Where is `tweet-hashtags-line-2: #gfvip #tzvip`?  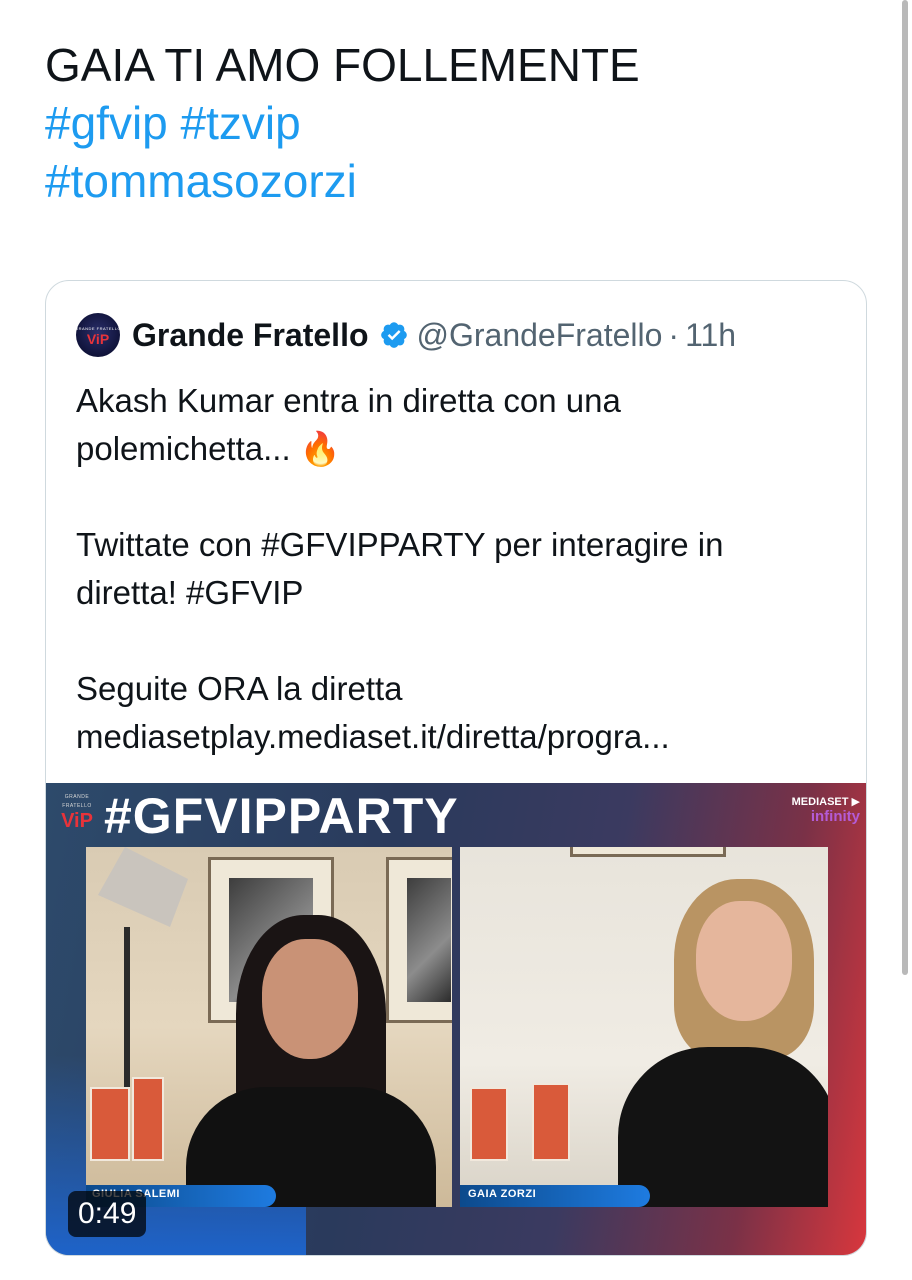 tweet-hashtags-line-2: #gfvip #tzvip is located at coordinates (455, 123).